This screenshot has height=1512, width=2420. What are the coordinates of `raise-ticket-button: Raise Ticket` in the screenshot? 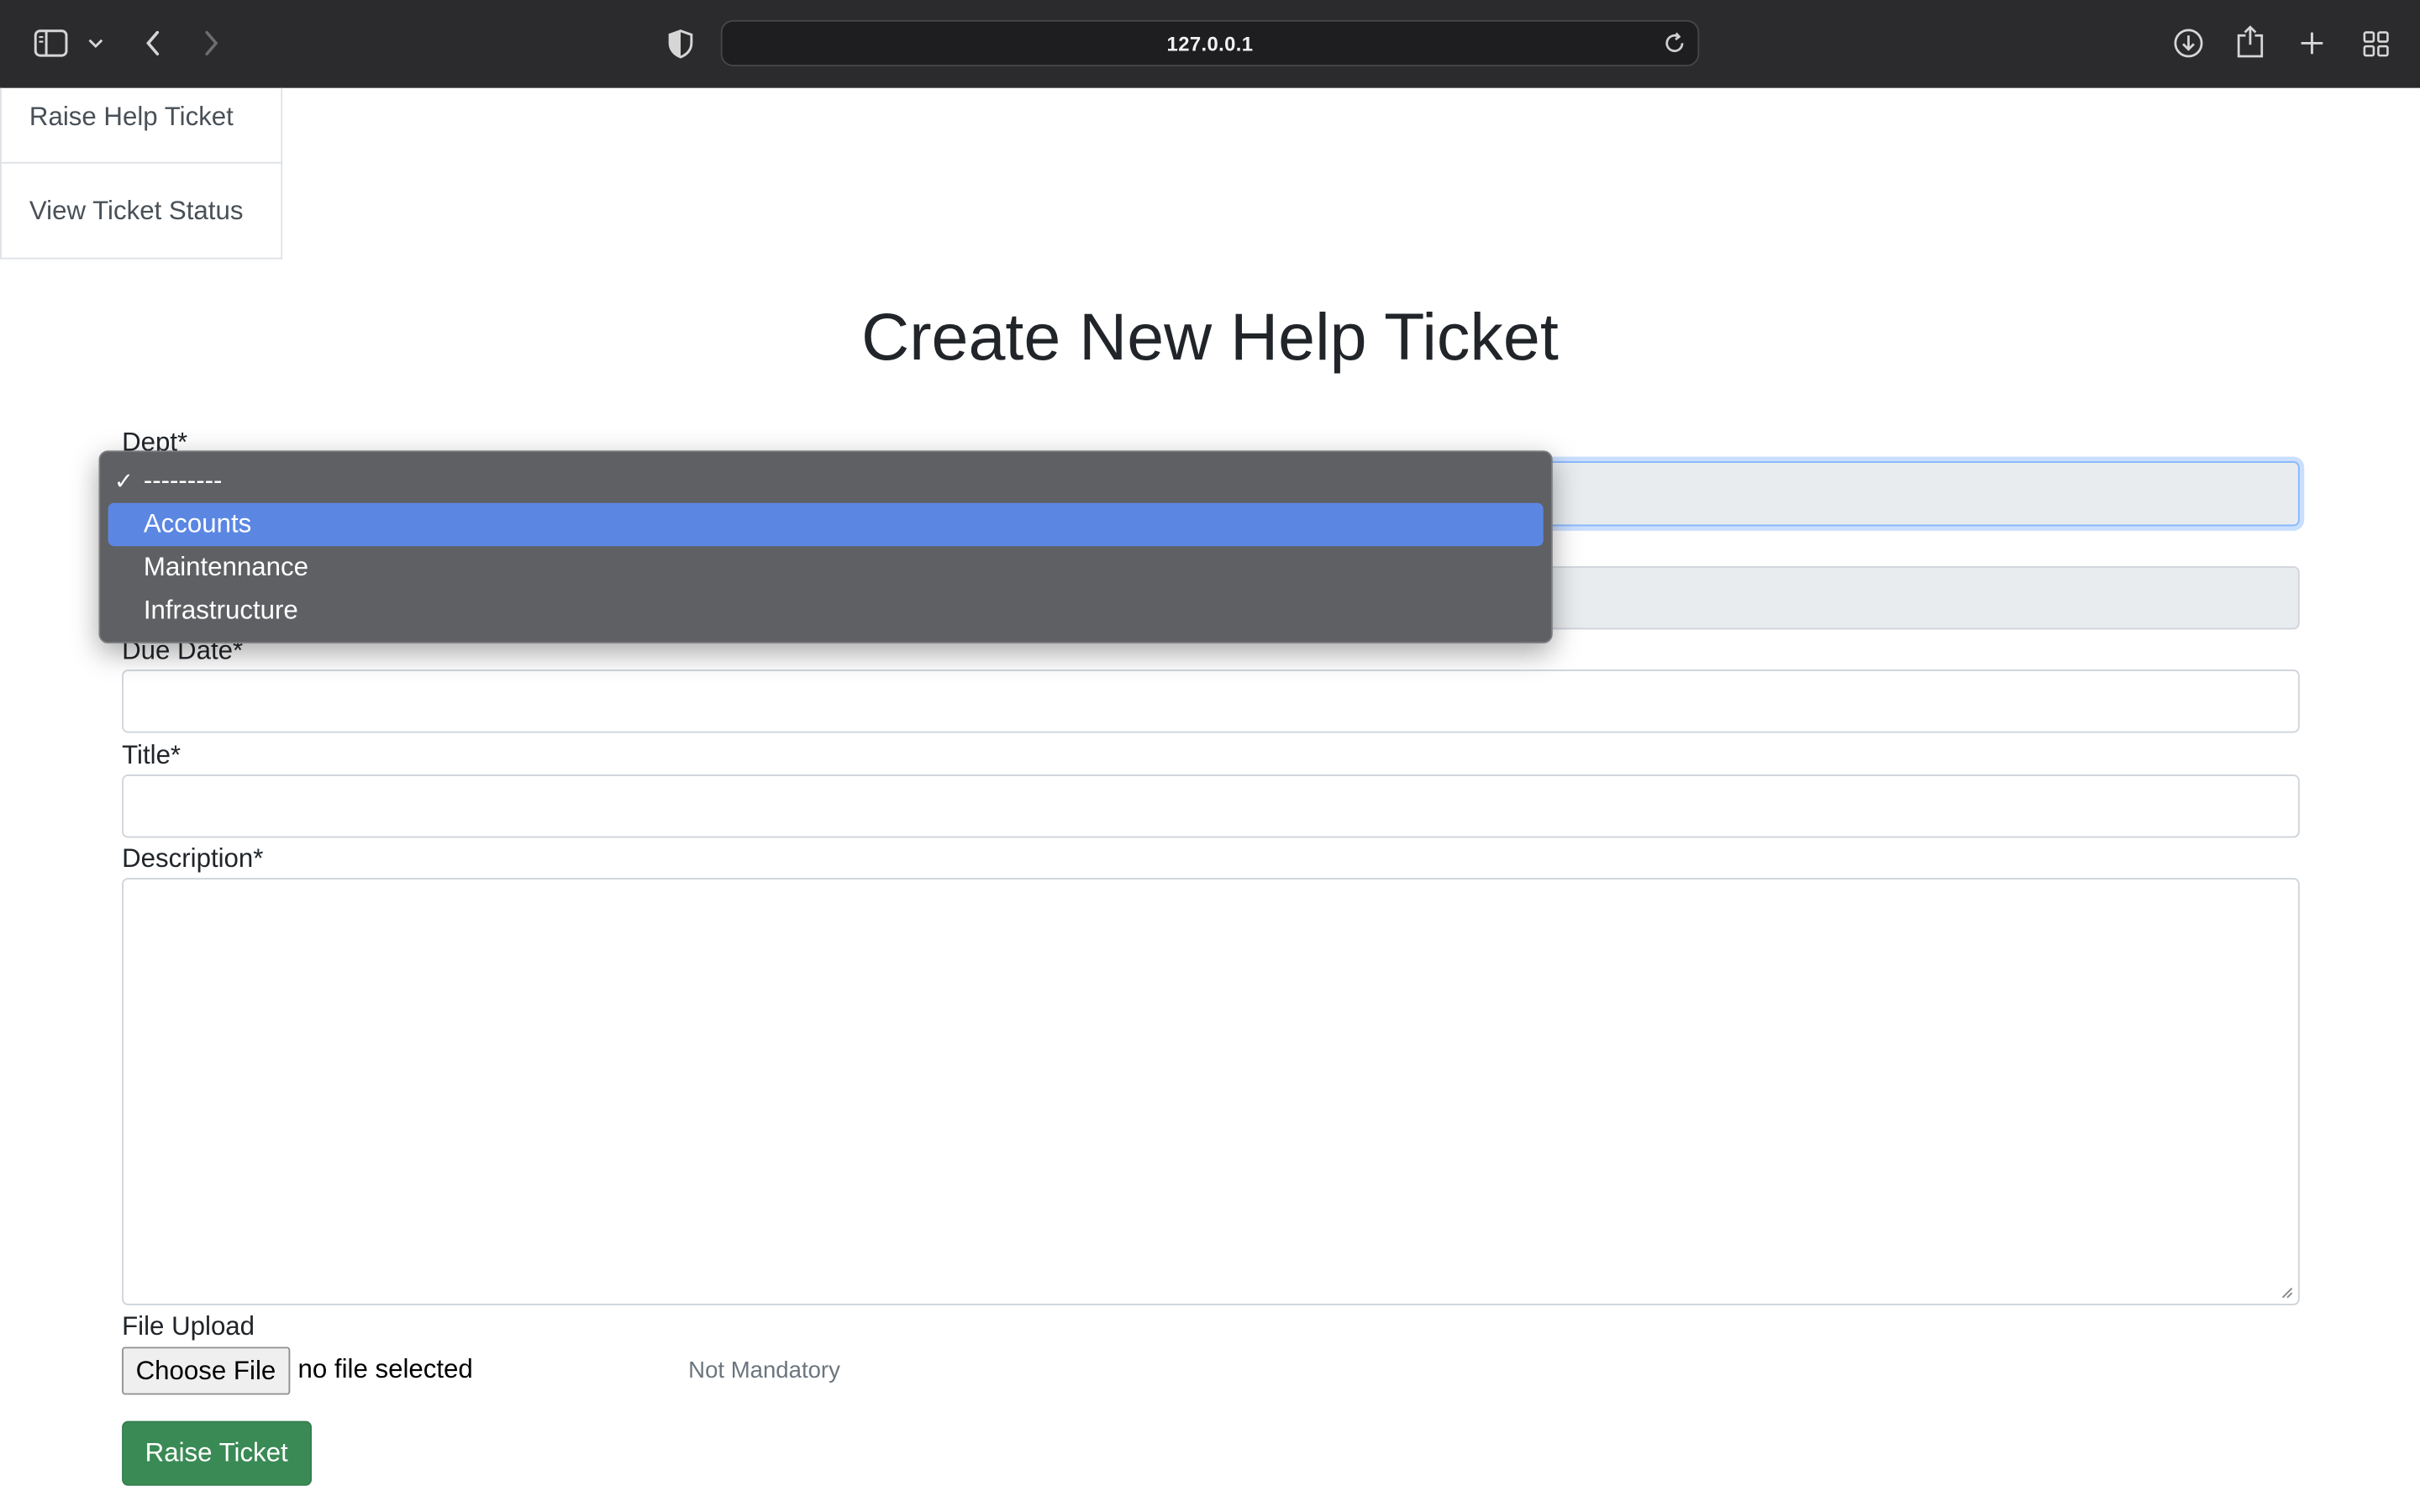 It's located at (217, 1453).